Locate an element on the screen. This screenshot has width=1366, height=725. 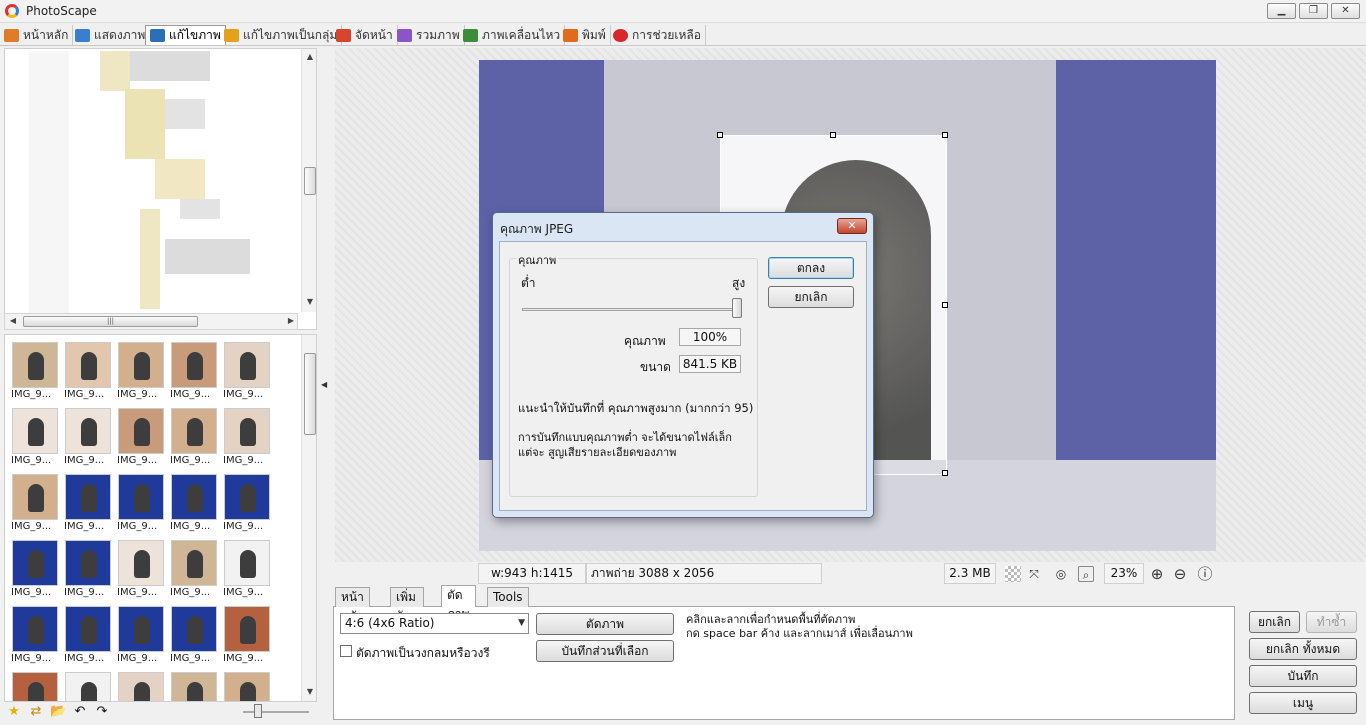
save-selection-button: บันทึกส่วนที่เลือก is located at coordinates (605, 651).